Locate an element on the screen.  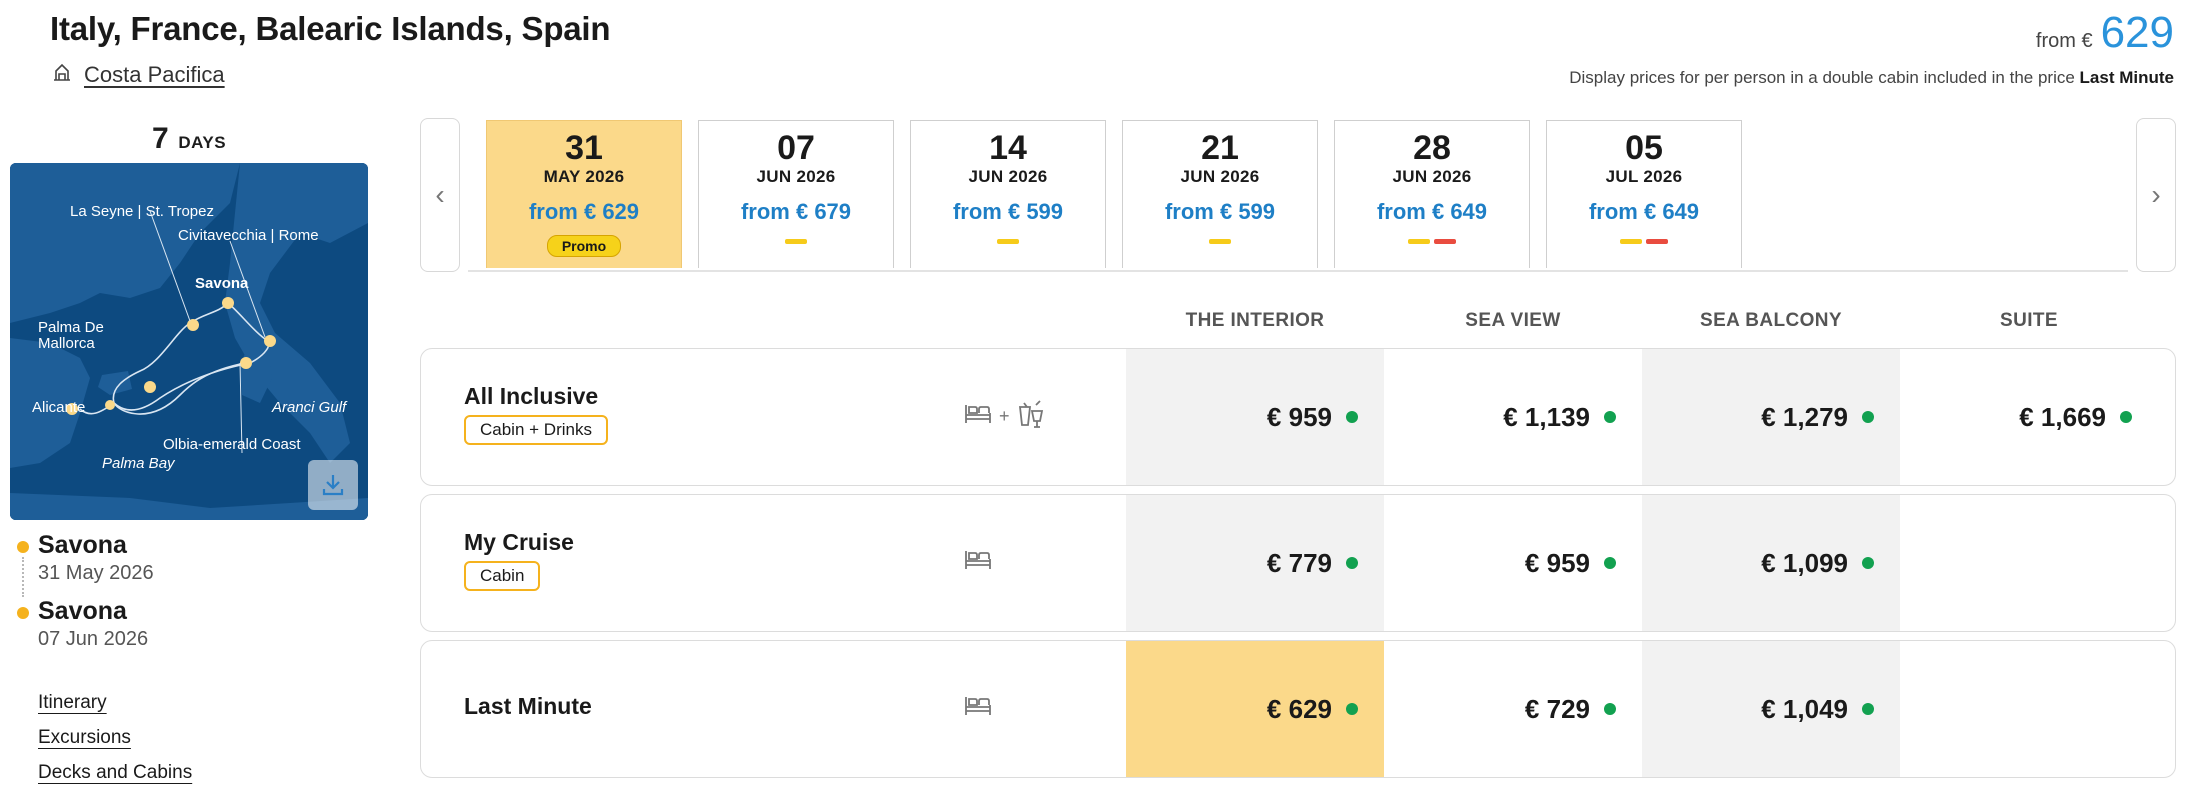
duration-label: DAYS is located at coordinates (202, 142).